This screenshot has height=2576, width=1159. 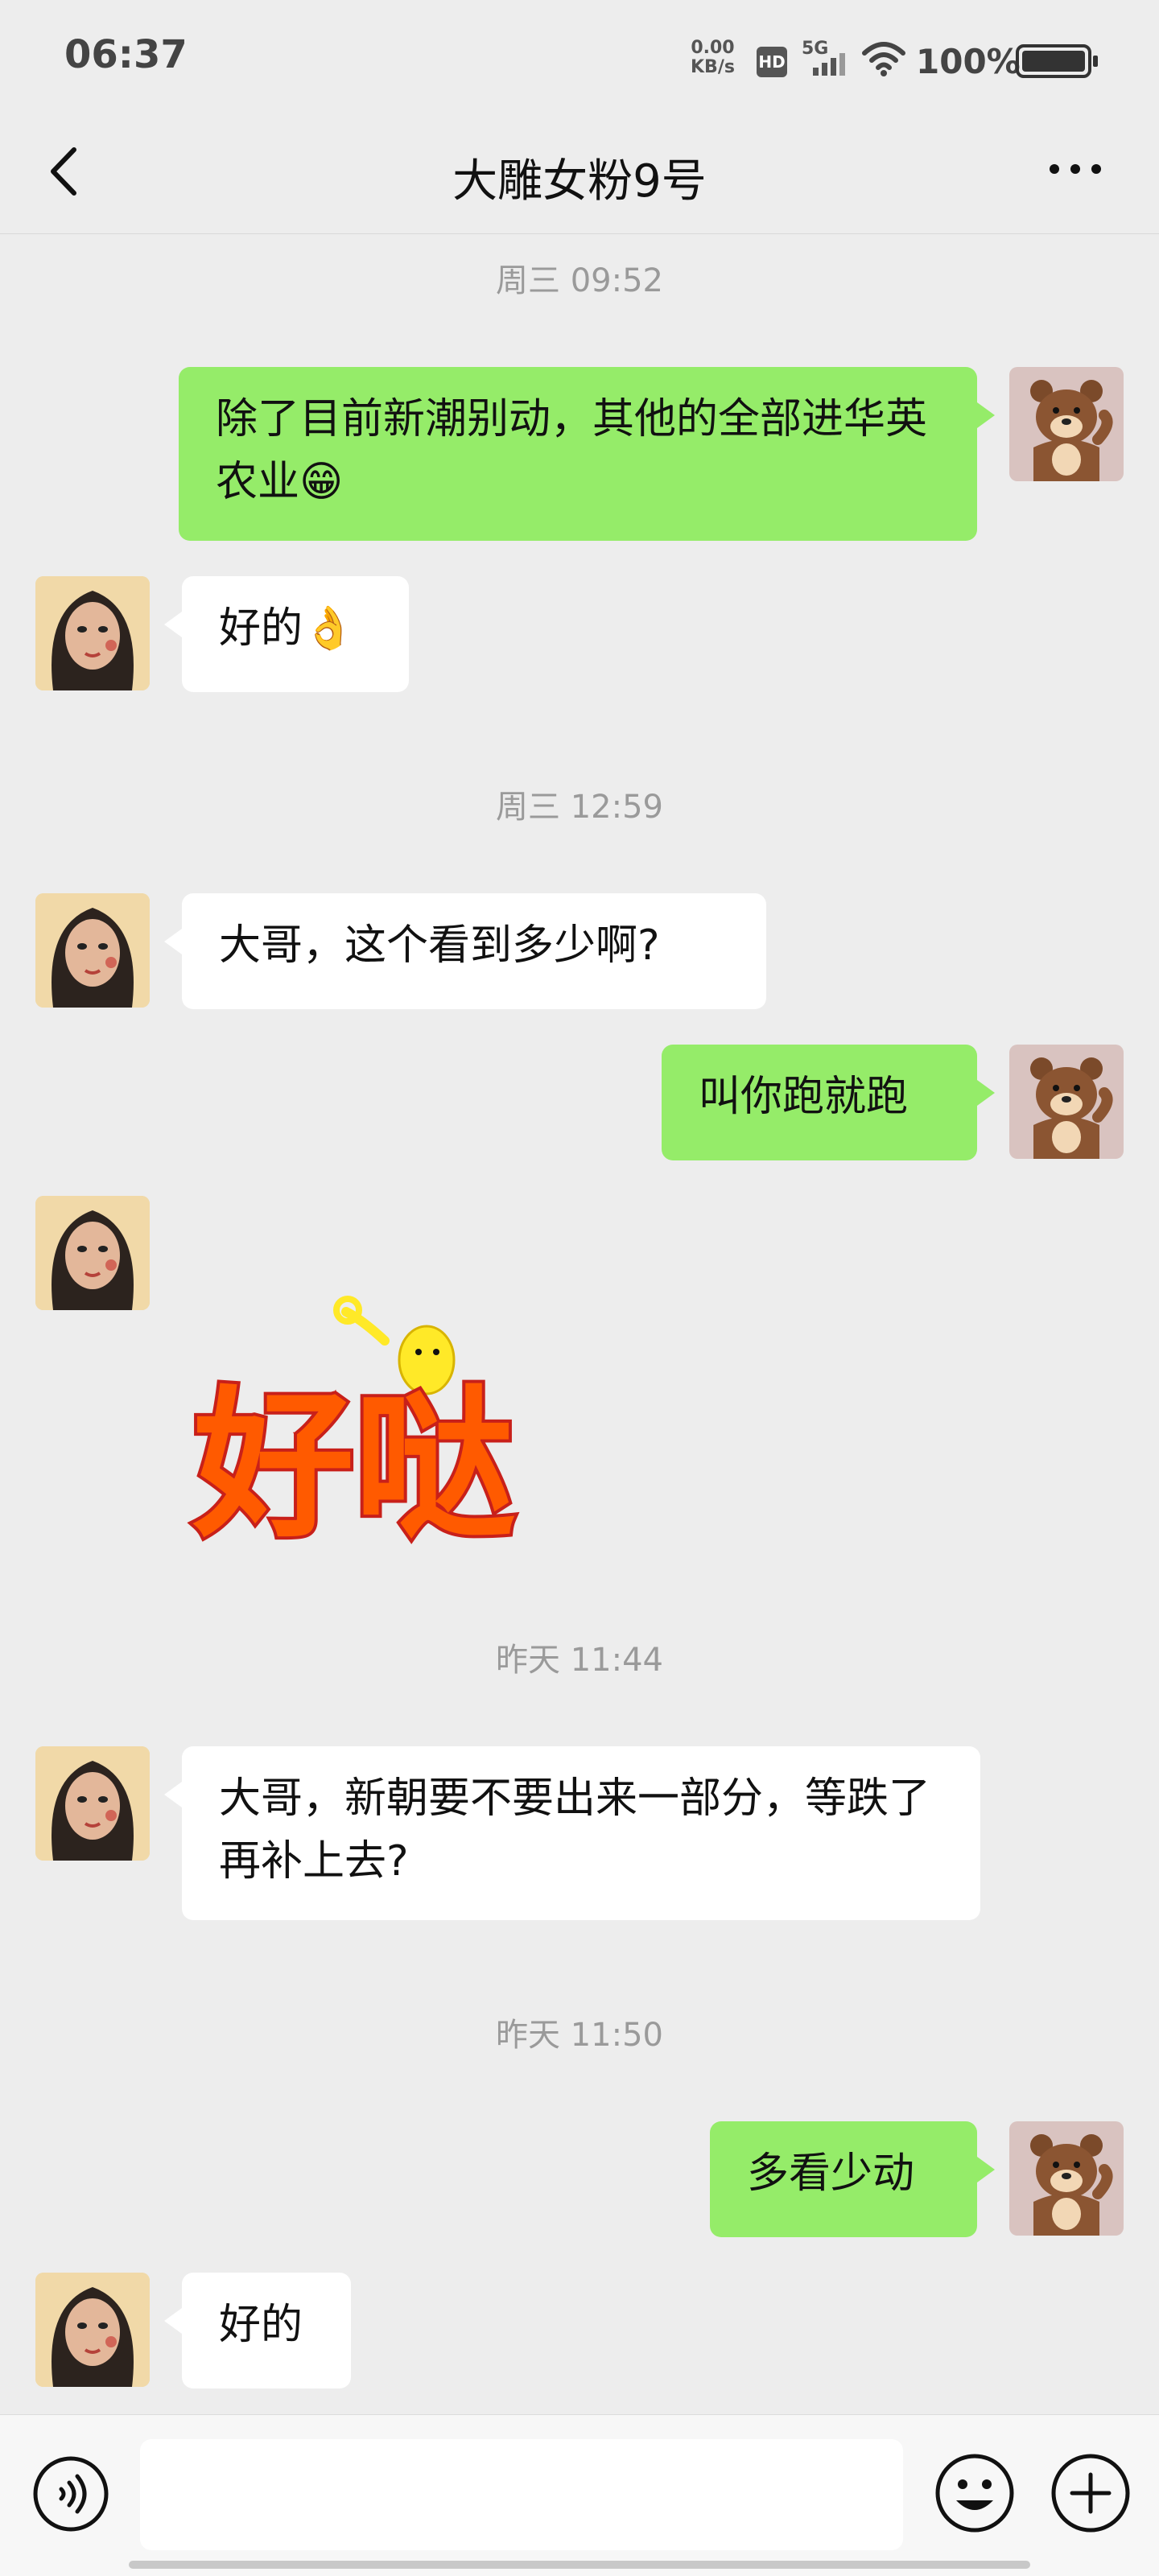 I want to click on sticker-message: 好哒, so click(x=362, y=1425).